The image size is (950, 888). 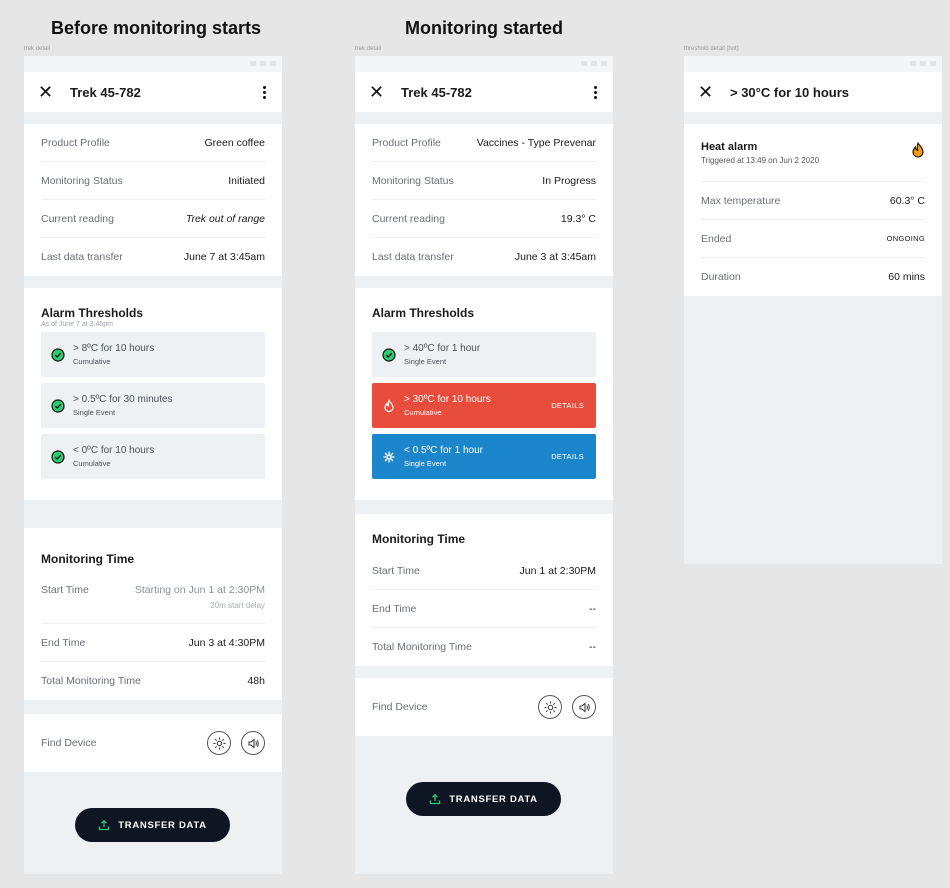 I want to click on info-value: 19.3° C, so click(x=578, y=218).